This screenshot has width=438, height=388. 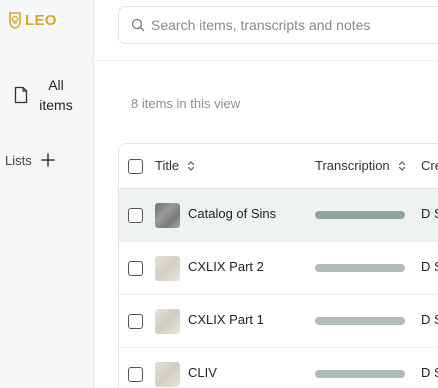 I want to click on sidebar-item-label: All items, so click(x=56, y=95).